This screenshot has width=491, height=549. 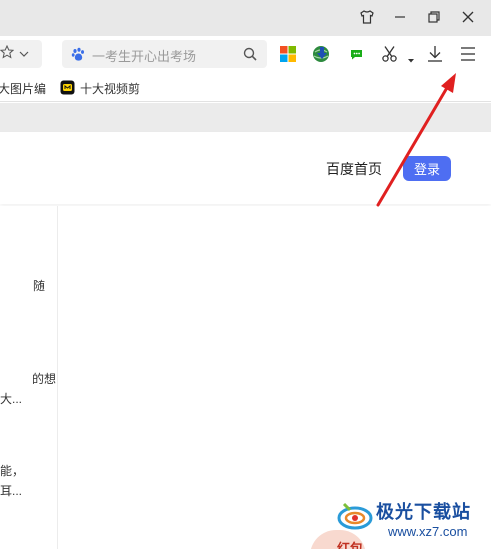 I want to click on address-bar, so click(x=21, y=54).